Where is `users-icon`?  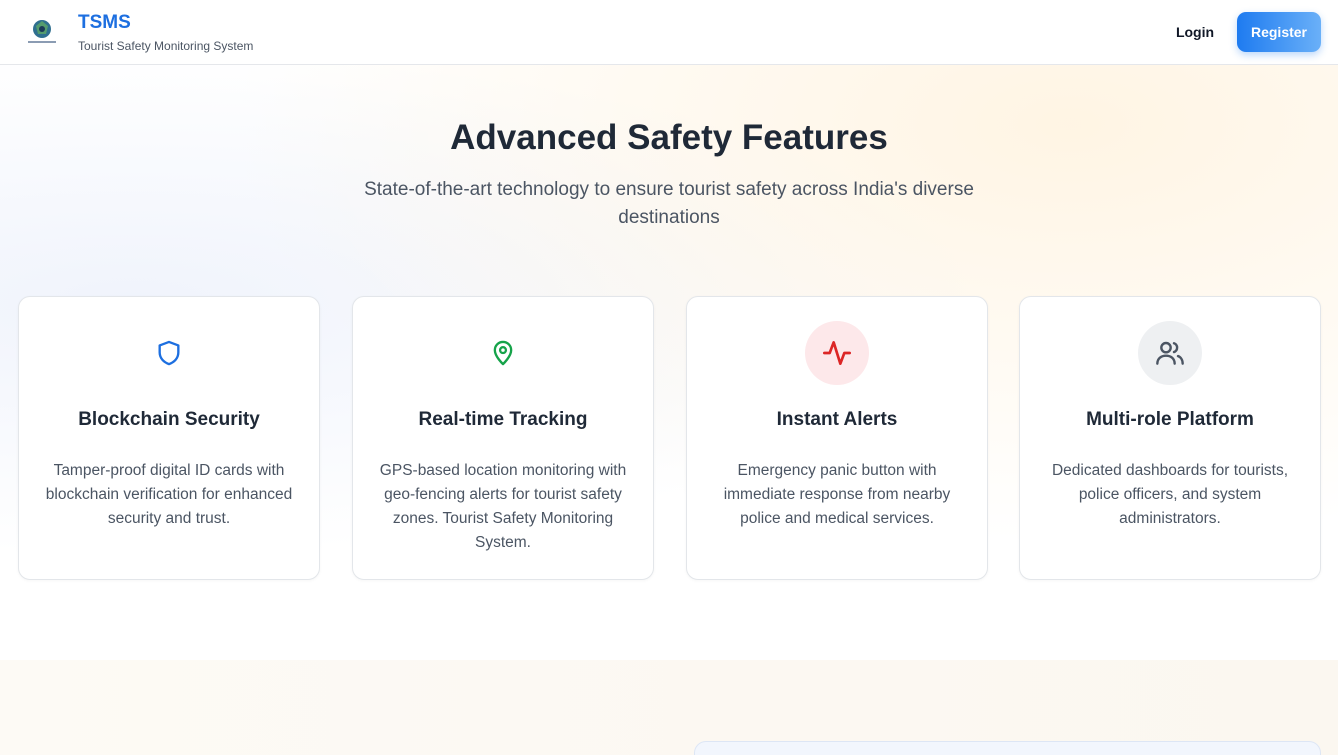
users-icon is located at coordinates (1170, 353).